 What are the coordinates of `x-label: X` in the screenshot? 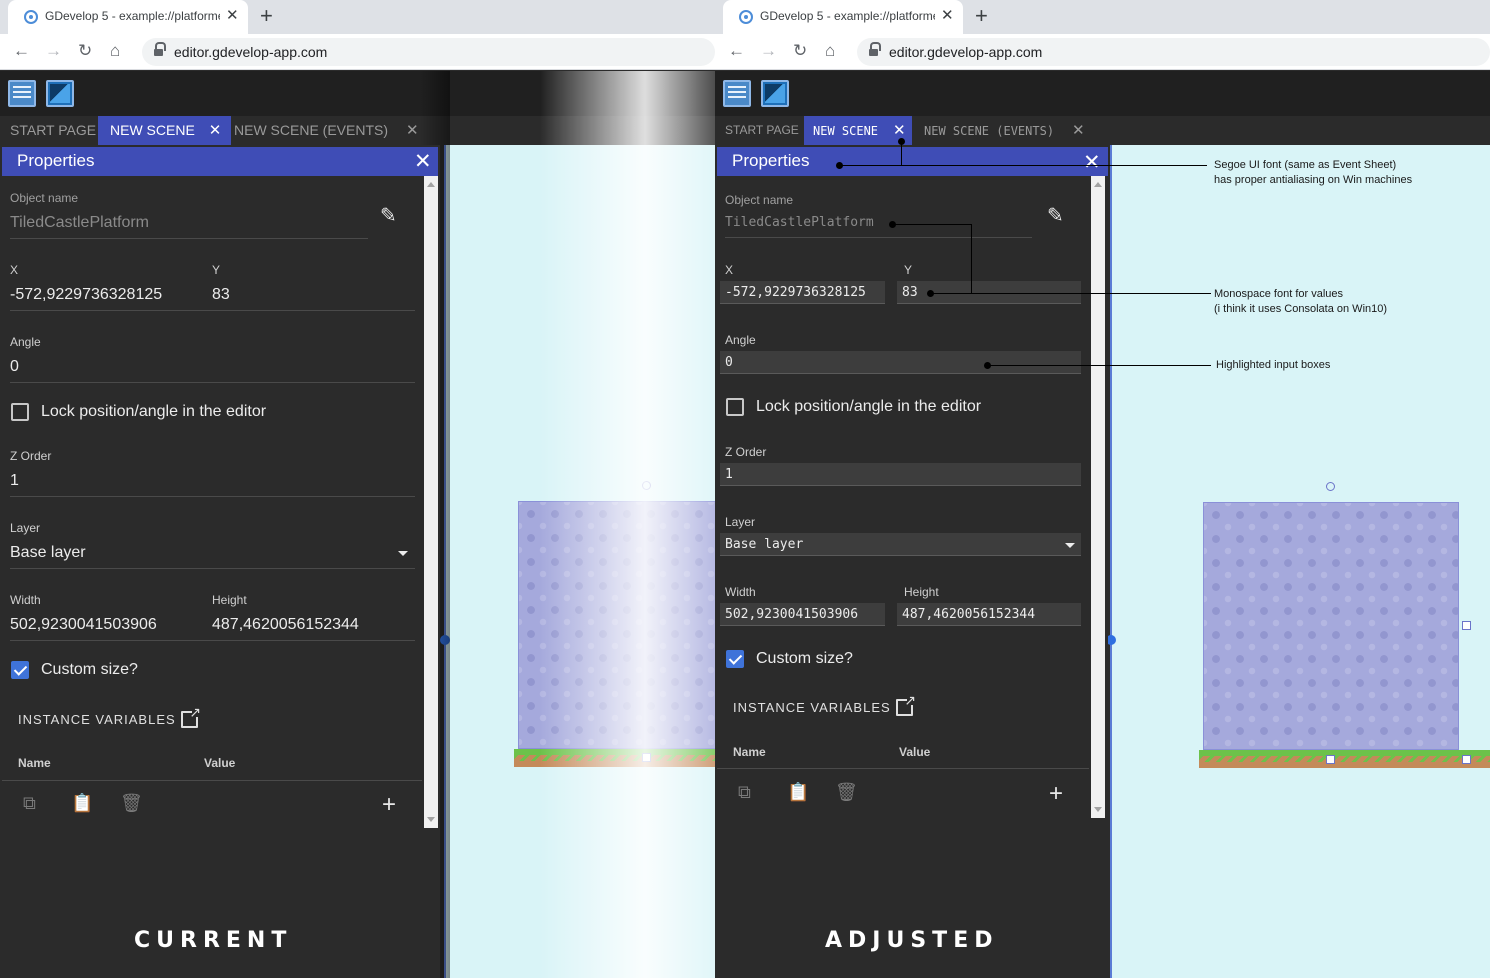 It's located at (729, 270).